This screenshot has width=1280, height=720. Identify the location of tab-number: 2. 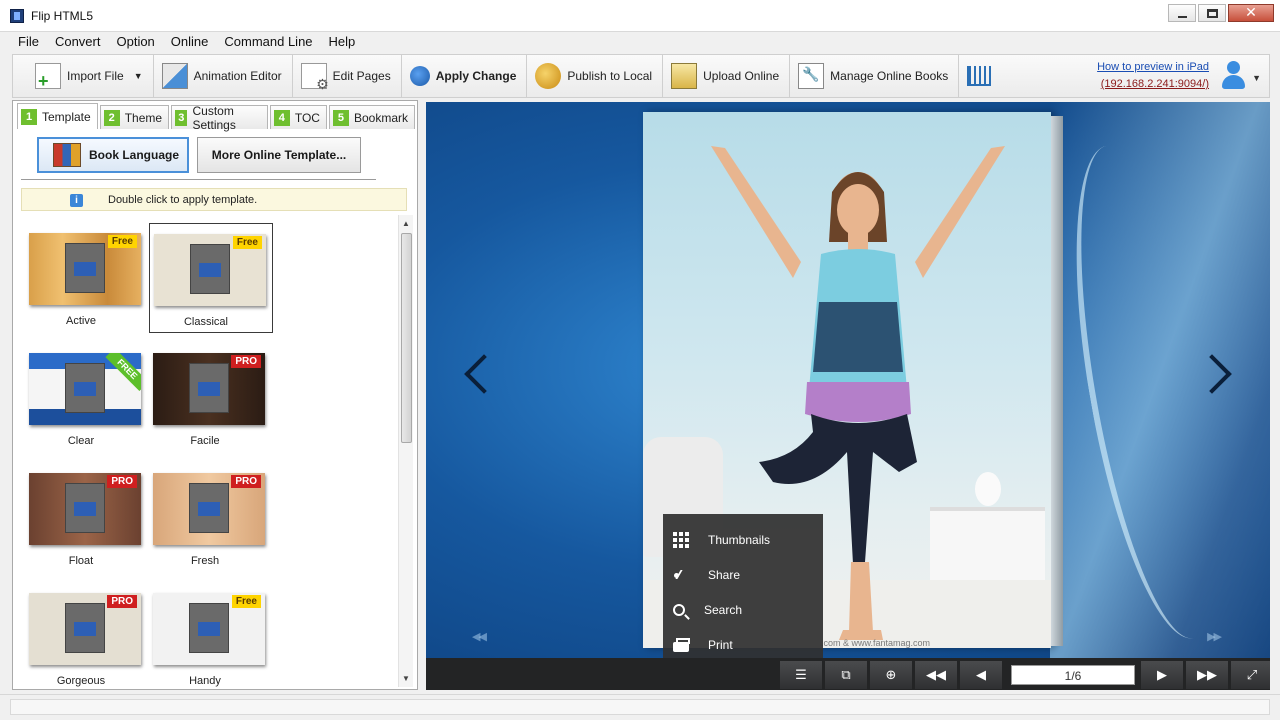
(111, 117).